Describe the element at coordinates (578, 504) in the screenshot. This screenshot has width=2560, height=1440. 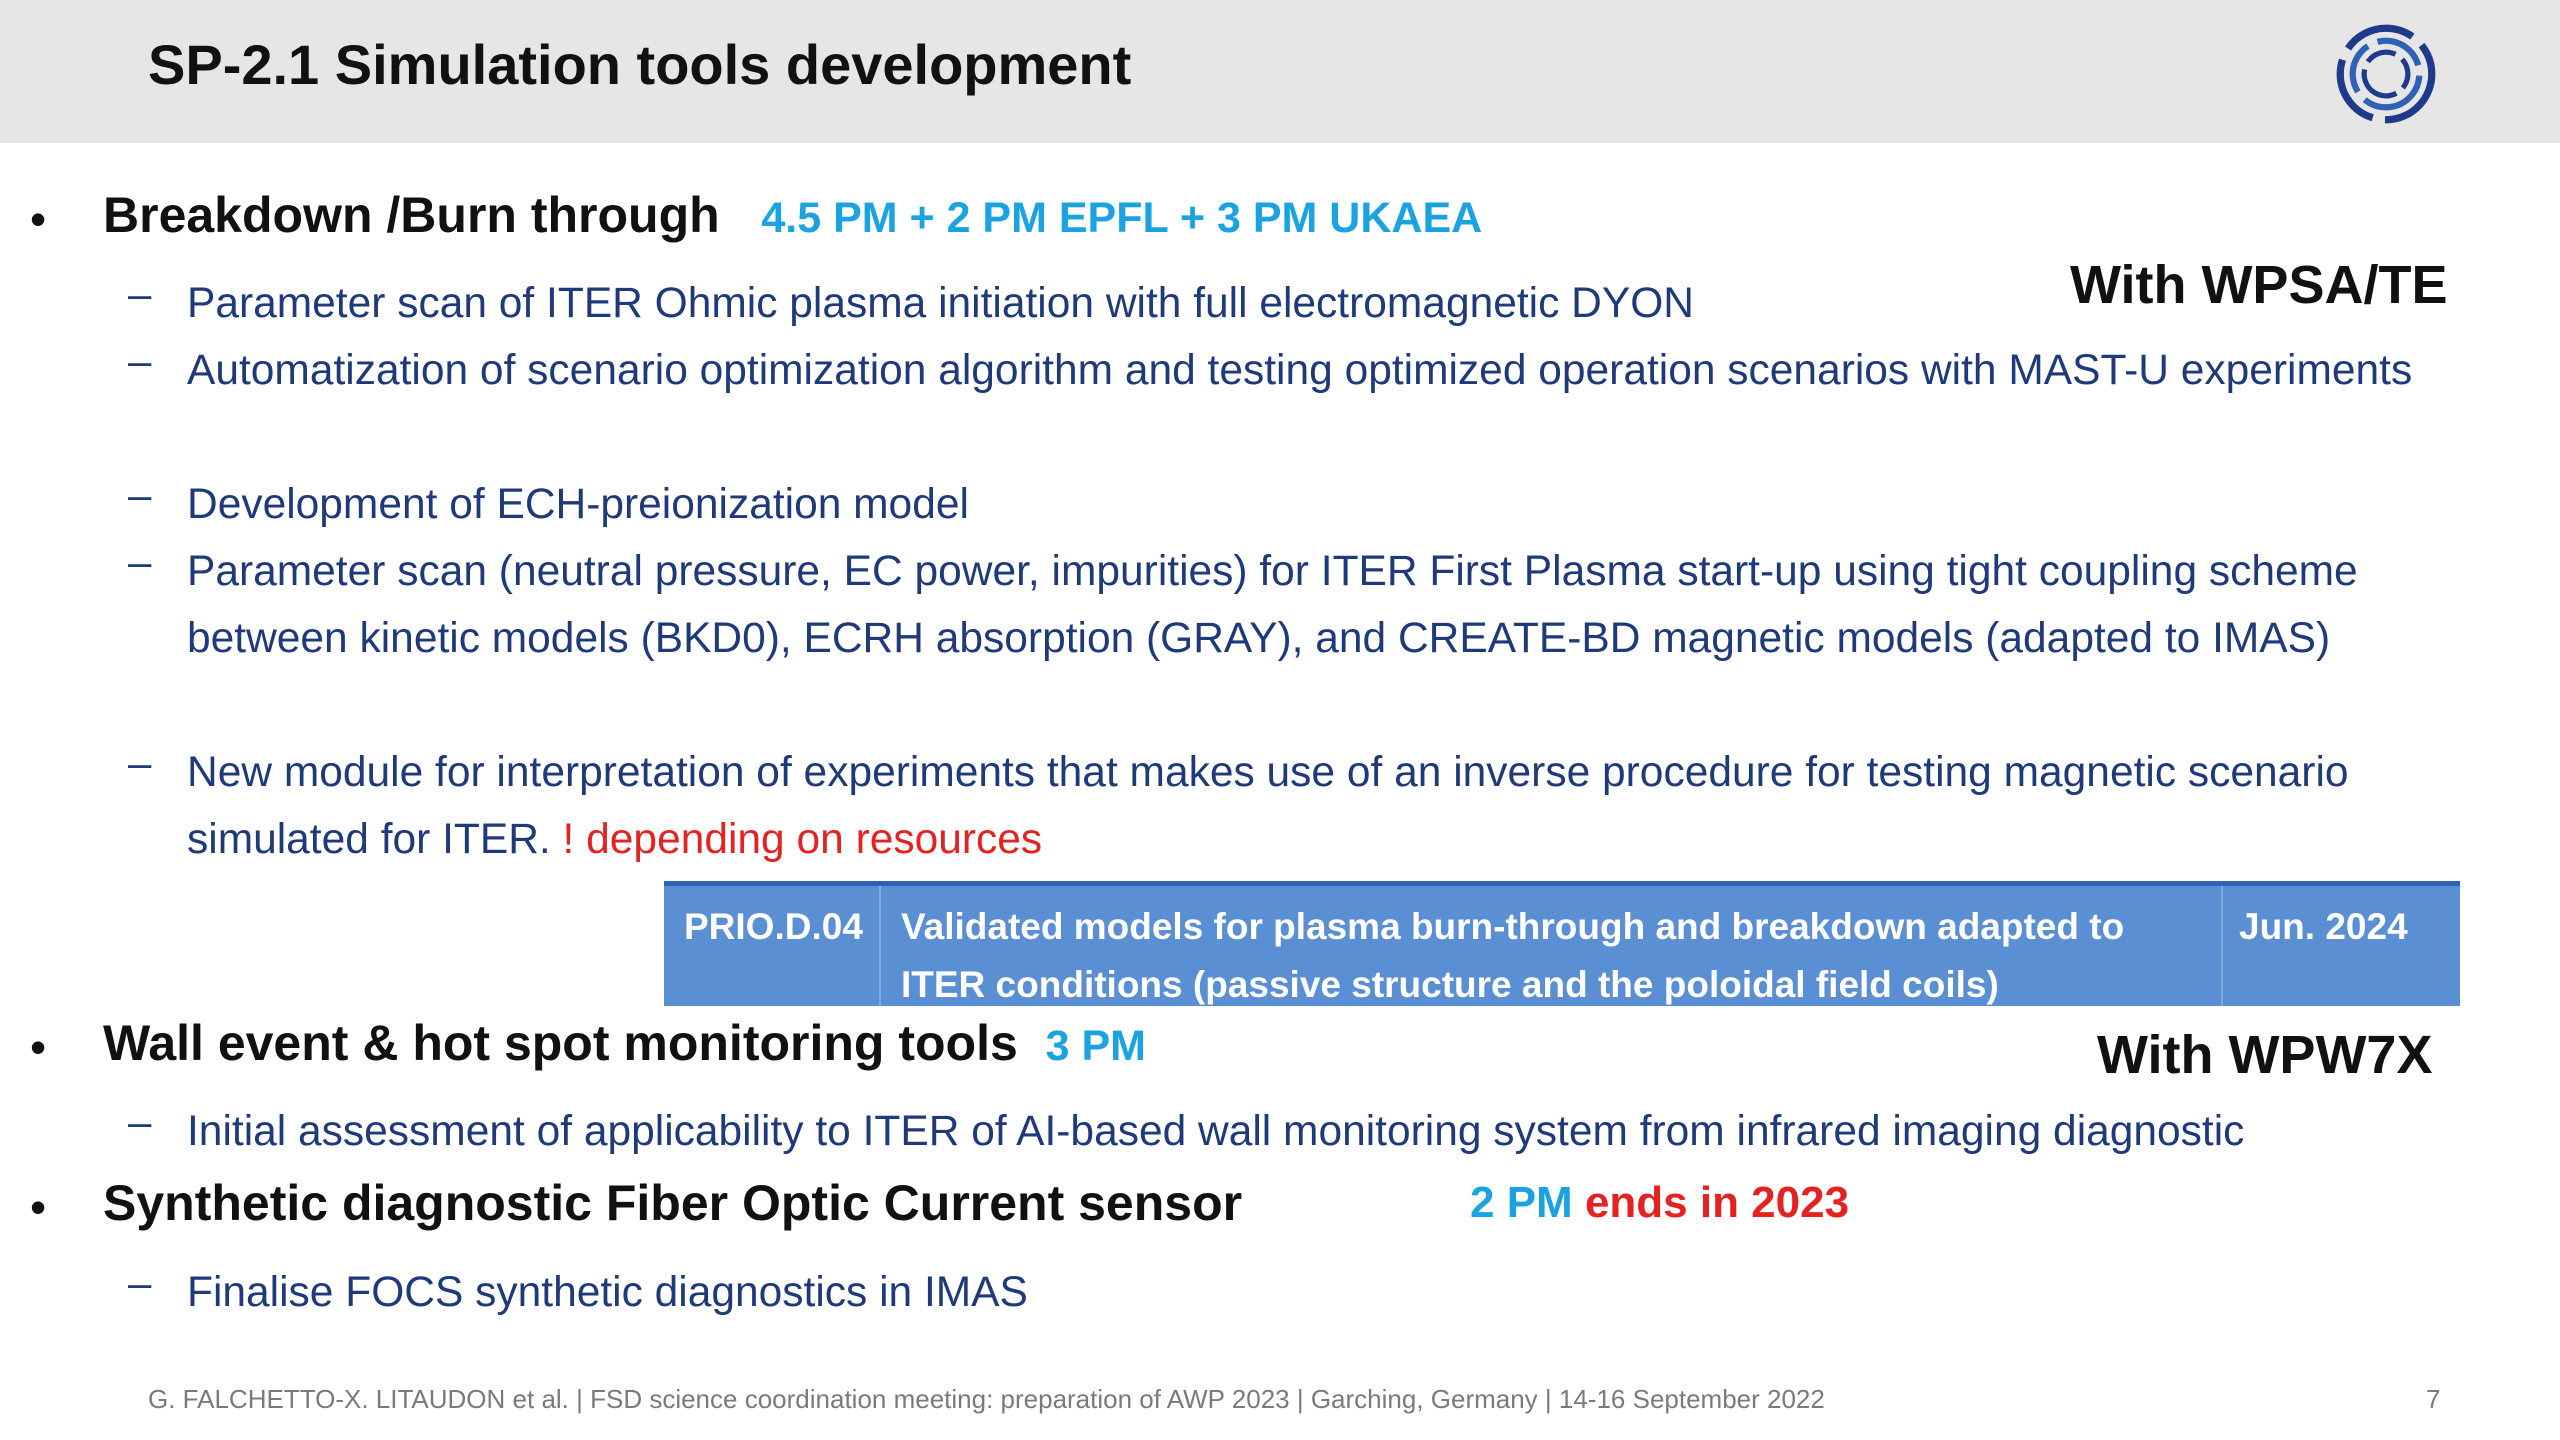
I see `breakdown-item-3: Development of ECH-preionization model` at that location.